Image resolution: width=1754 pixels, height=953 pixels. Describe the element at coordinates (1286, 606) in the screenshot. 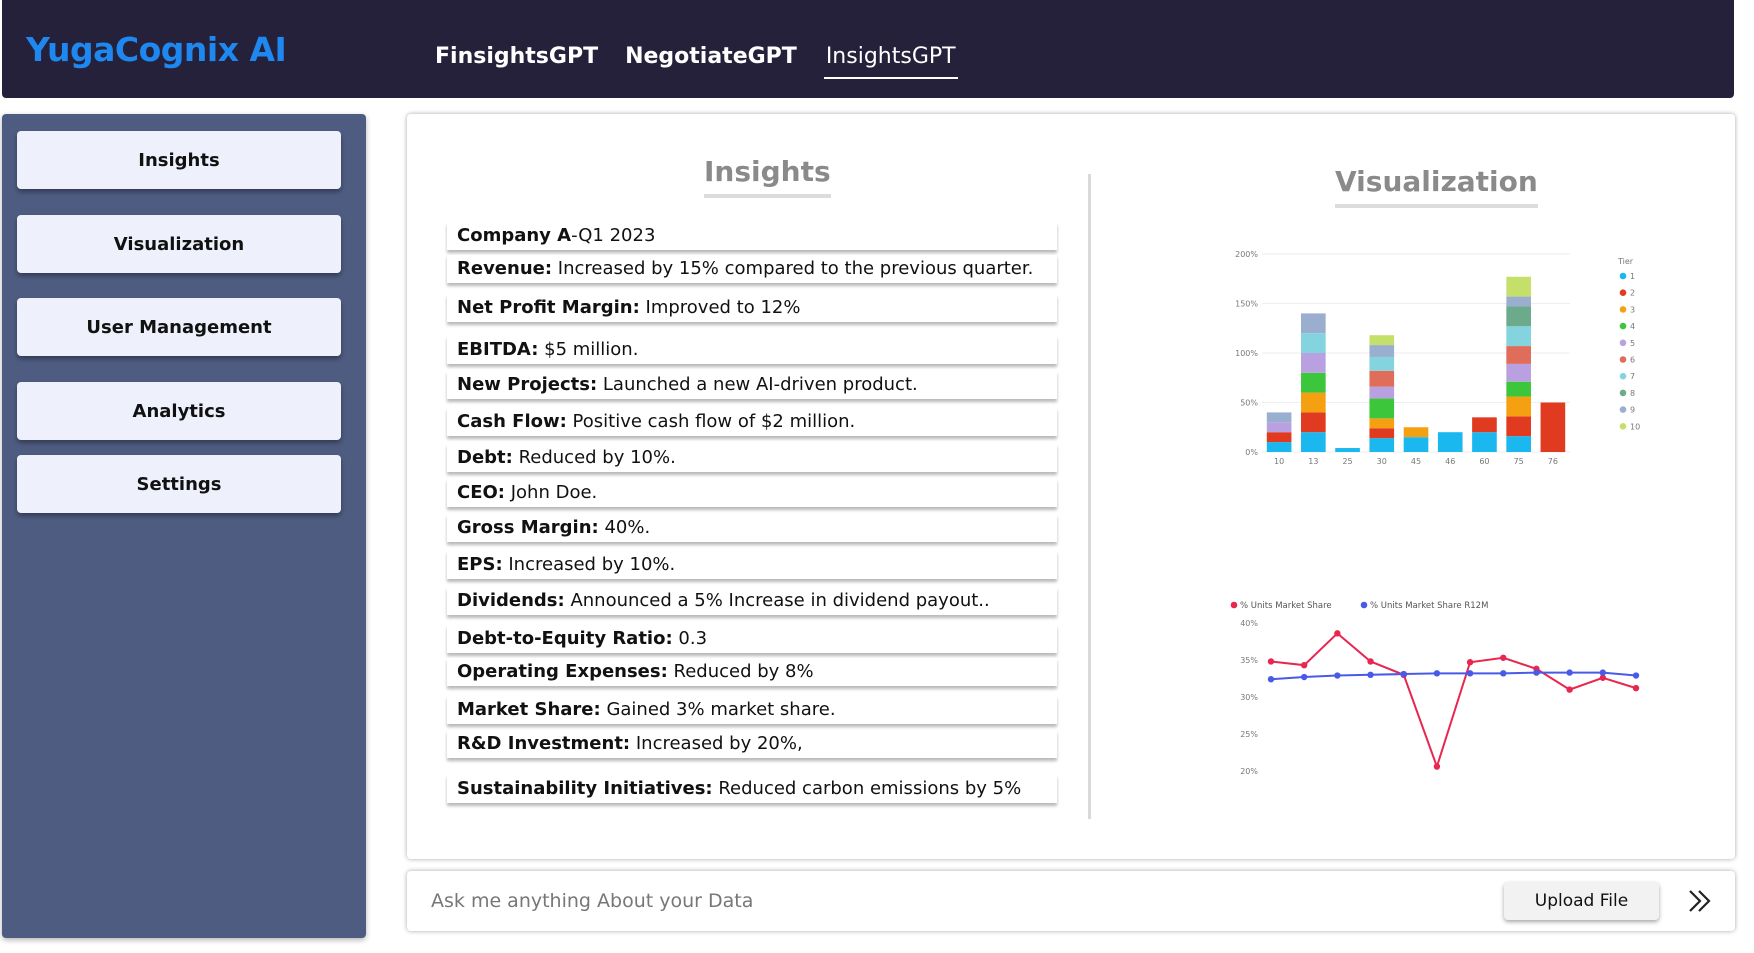

I see `line-legend-label: % Units Market Share` at that location.